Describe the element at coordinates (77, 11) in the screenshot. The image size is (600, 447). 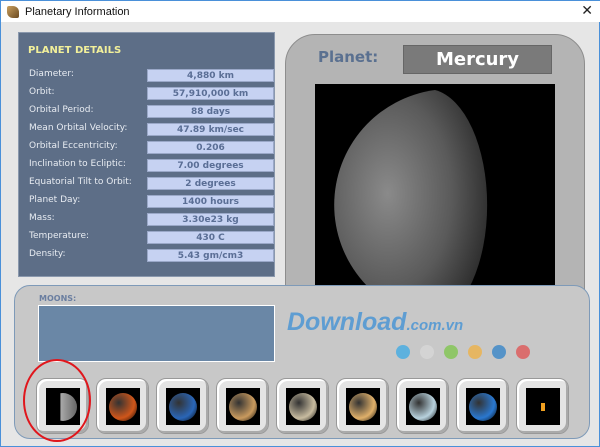
I see `window-title: Planetary Information` at that location.